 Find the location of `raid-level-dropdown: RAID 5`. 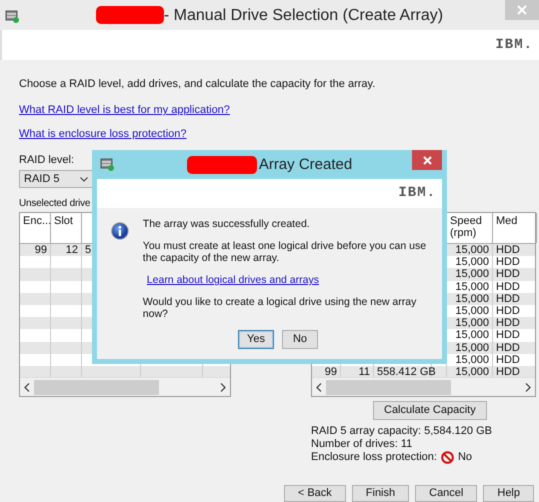

raid-level-dropdown: RAID 5 is located at coordinates (56, 179).